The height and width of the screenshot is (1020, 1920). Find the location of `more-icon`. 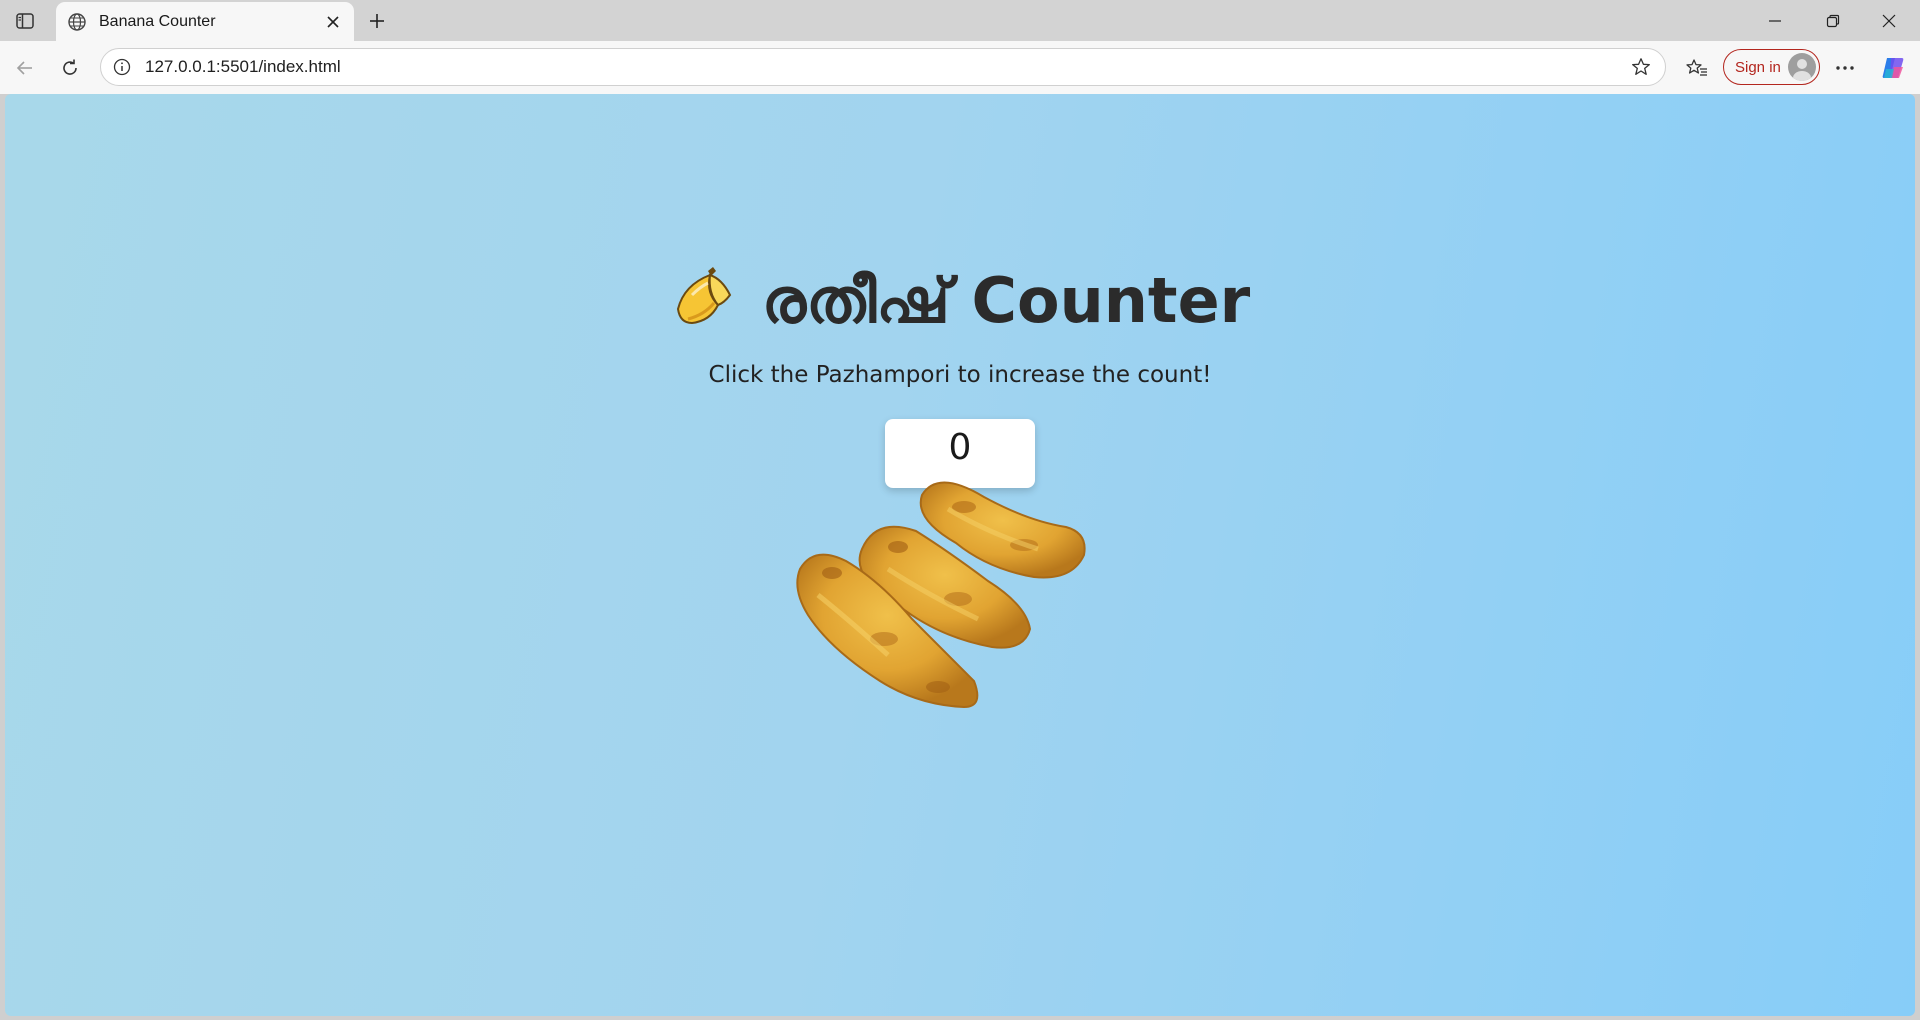

more-icon is located at coordinates (1845, 68).